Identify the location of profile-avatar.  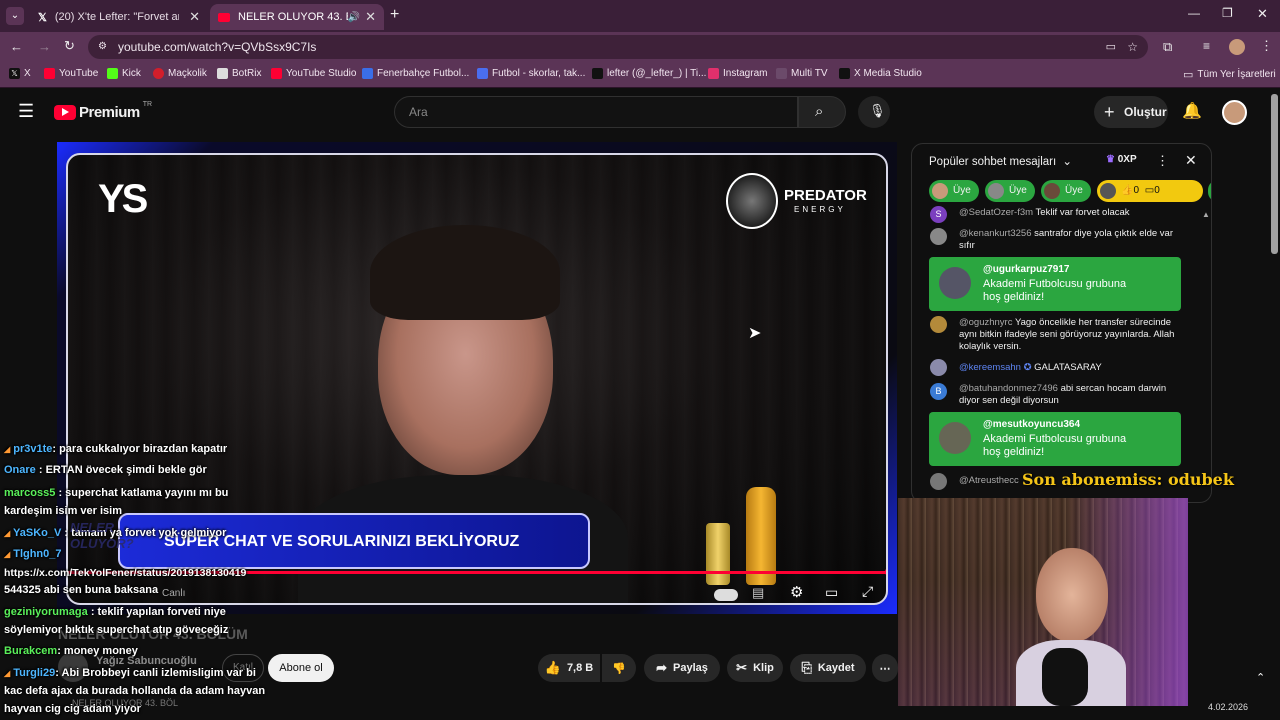
(1237, 47).